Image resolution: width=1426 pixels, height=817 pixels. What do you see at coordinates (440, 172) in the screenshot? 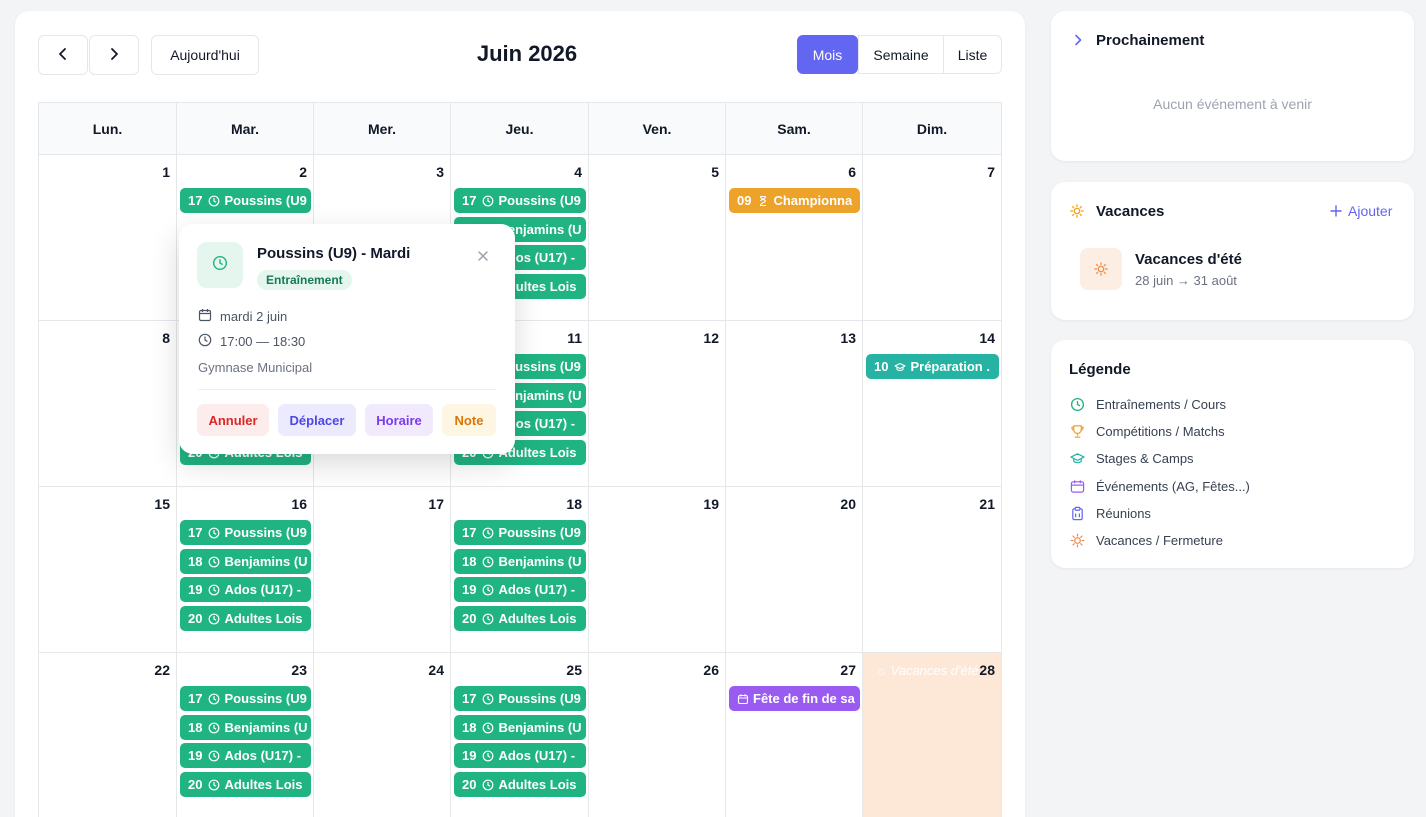
I see `day-number: 3` at bounding box center [440, 172].